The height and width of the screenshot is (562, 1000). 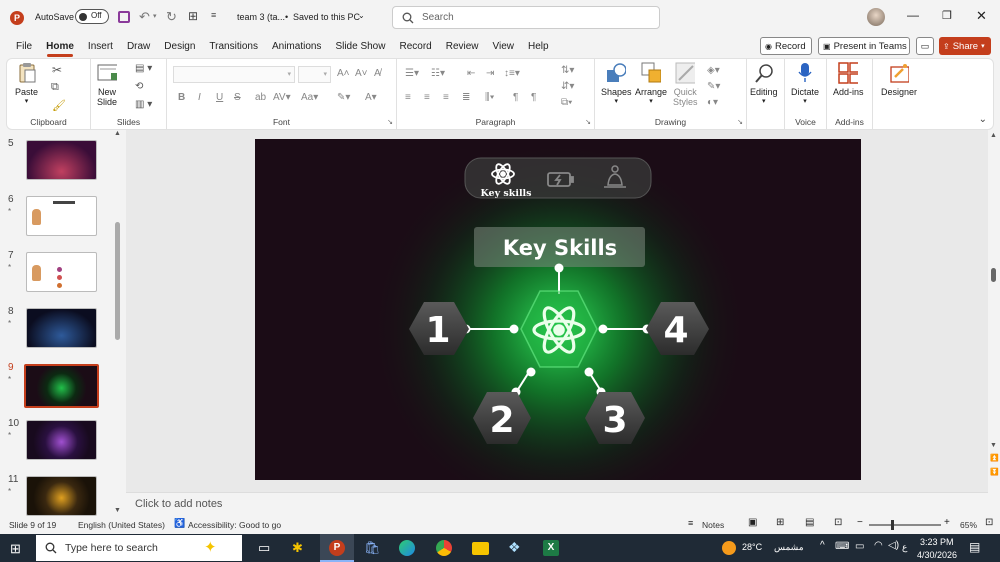 I want to click on copy-icon: ⧉, so click(x=55, y=87).